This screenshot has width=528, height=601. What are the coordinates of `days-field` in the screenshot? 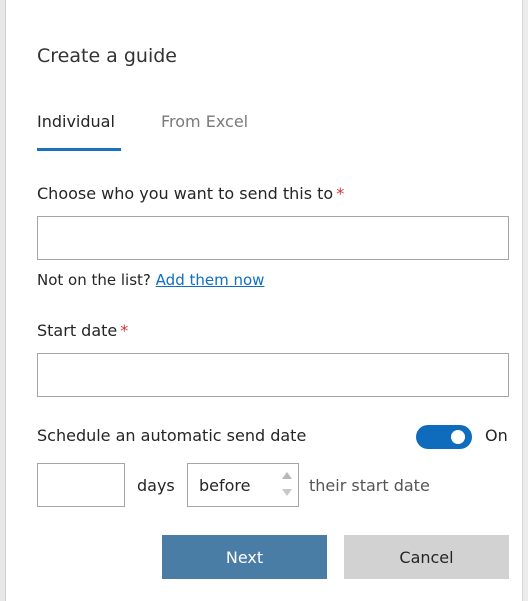 It's located at (81, 485).